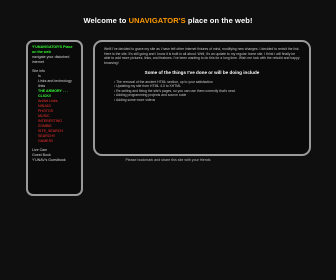  I want to click on title-prefix: Welcome to, so click(106, 20).